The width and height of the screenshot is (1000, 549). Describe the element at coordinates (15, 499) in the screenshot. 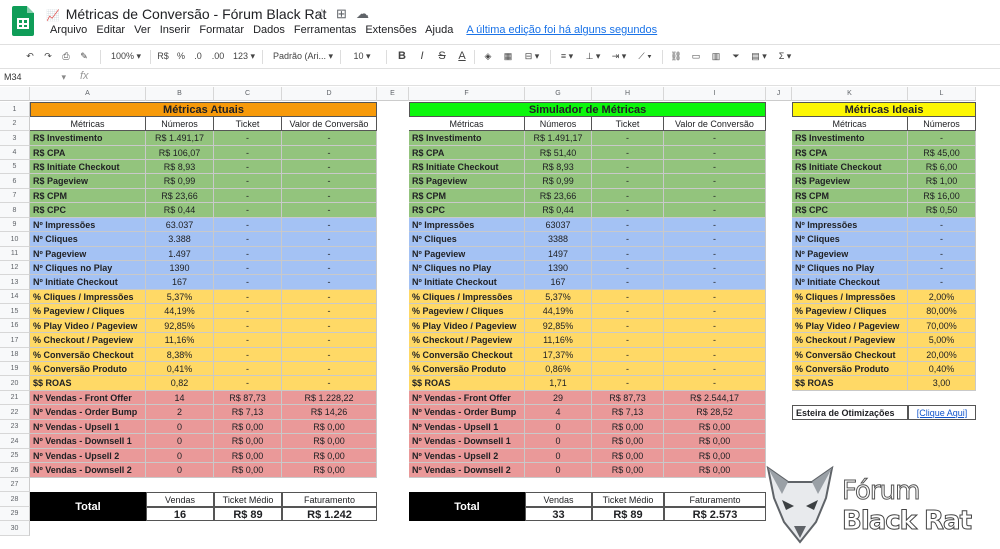

I see `row-header-28: 28` at that location.